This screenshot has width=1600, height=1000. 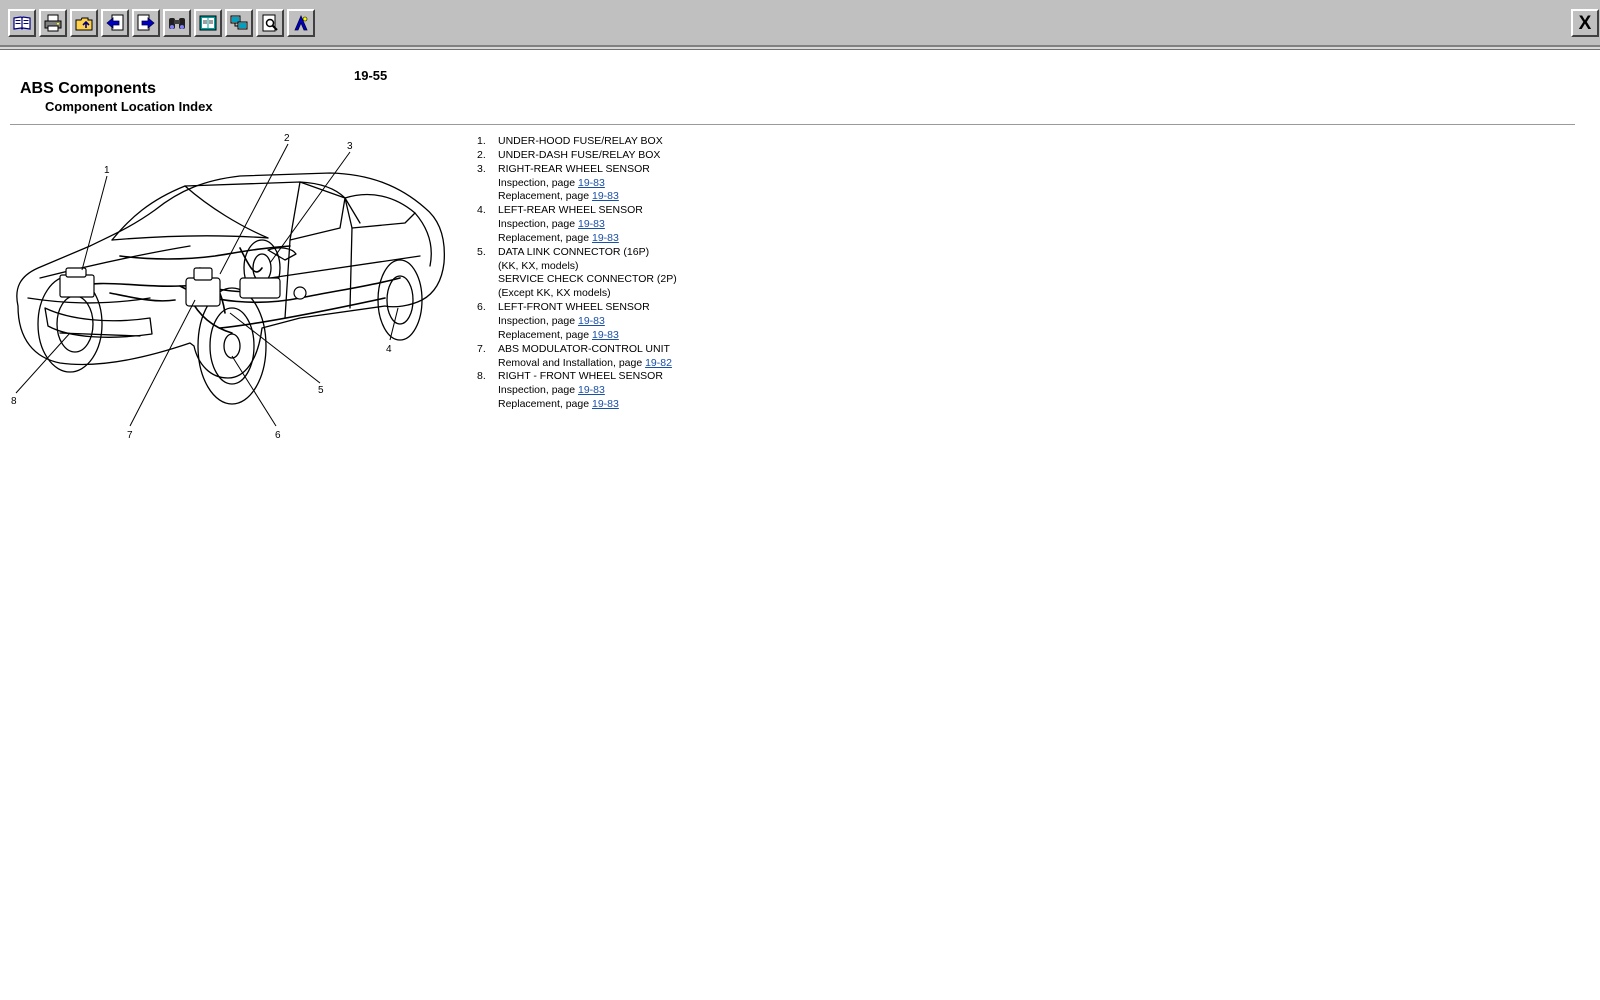 I want to click on next-page-icon, so click(x=146, y=22).